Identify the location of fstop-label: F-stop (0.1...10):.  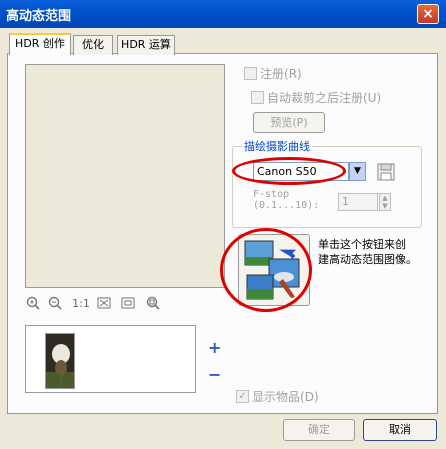
(286, 200).